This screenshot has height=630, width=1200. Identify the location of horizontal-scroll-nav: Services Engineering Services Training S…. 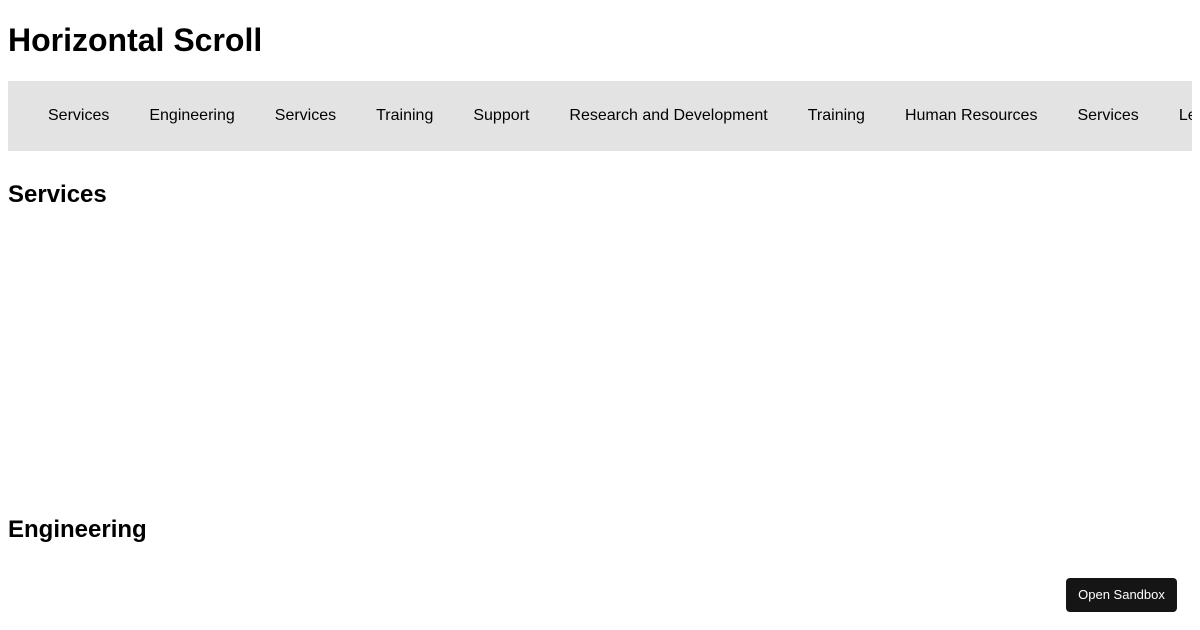
(600, 116).